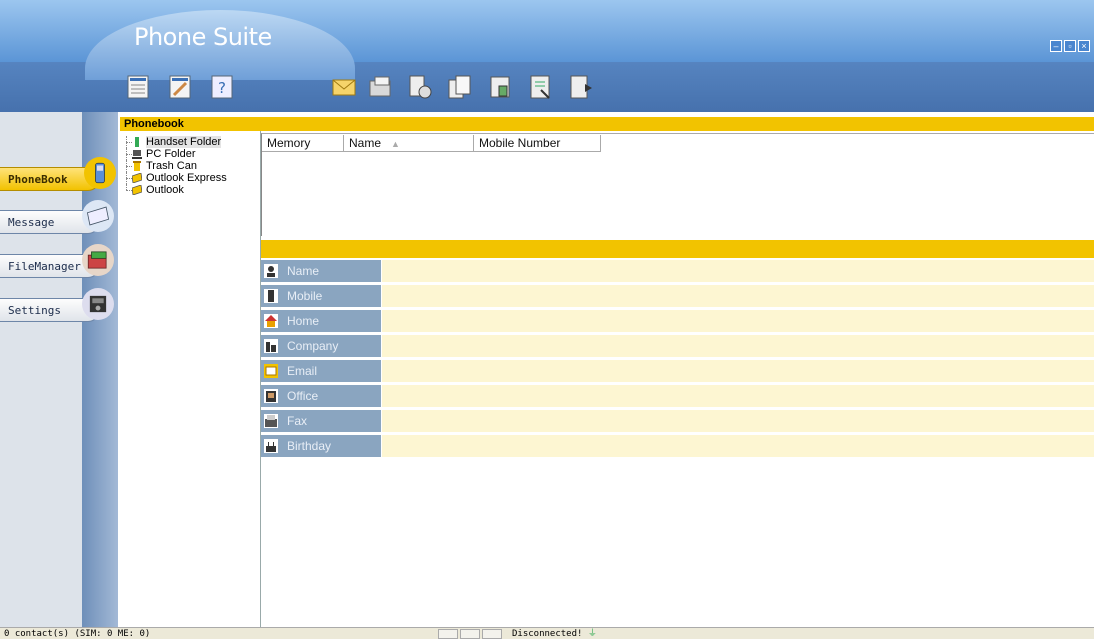 The width and height of the screenshot is (1094, 639). I want to click on field-label-text: Office, so click(303, 396).